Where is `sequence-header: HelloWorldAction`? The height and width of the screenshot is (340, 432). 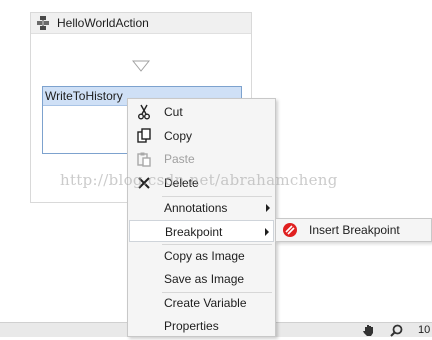 sequence-header: HelloWorldAction is located at coordinates (141, 23).